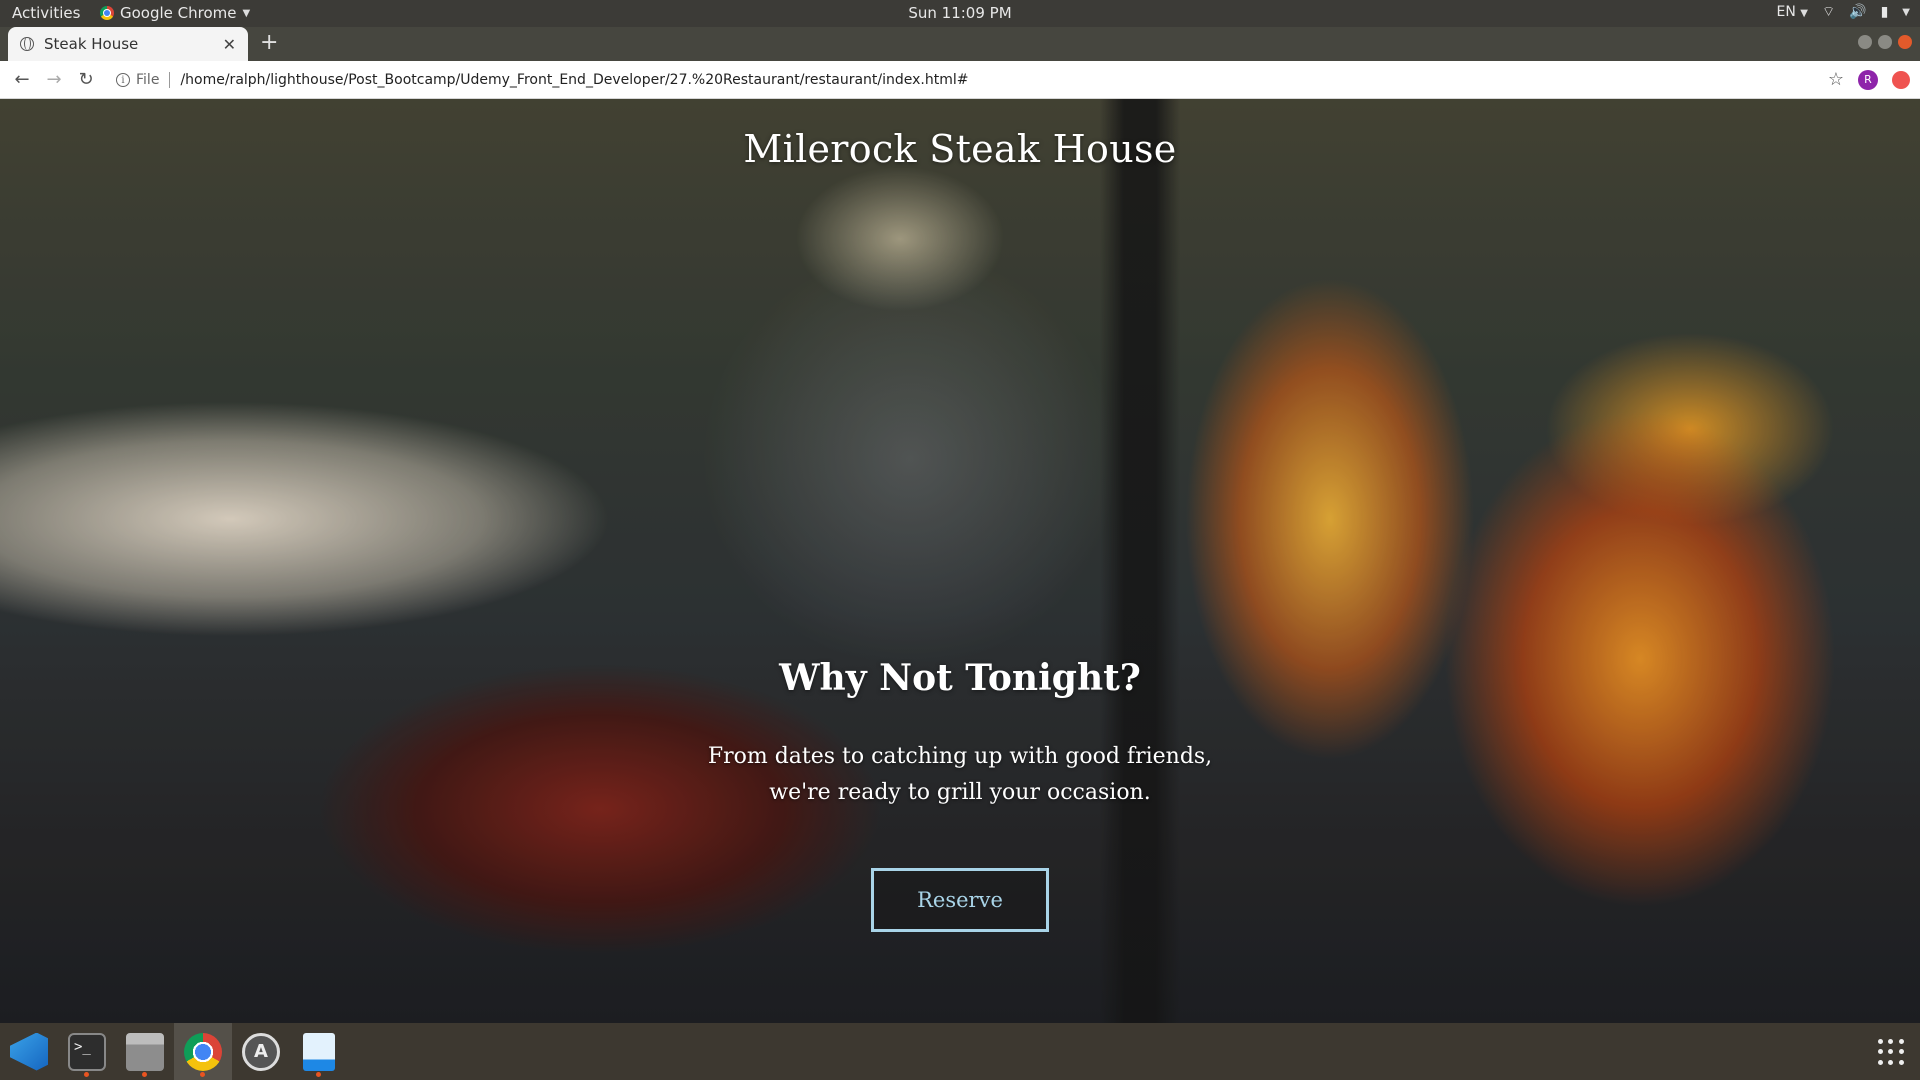 The height and width of the screenshot is (1080, 1920). What do you see at coordinates (229, 44) in the screenshot?
I see `close-icon: ✕` at bounding box center [229, 44].